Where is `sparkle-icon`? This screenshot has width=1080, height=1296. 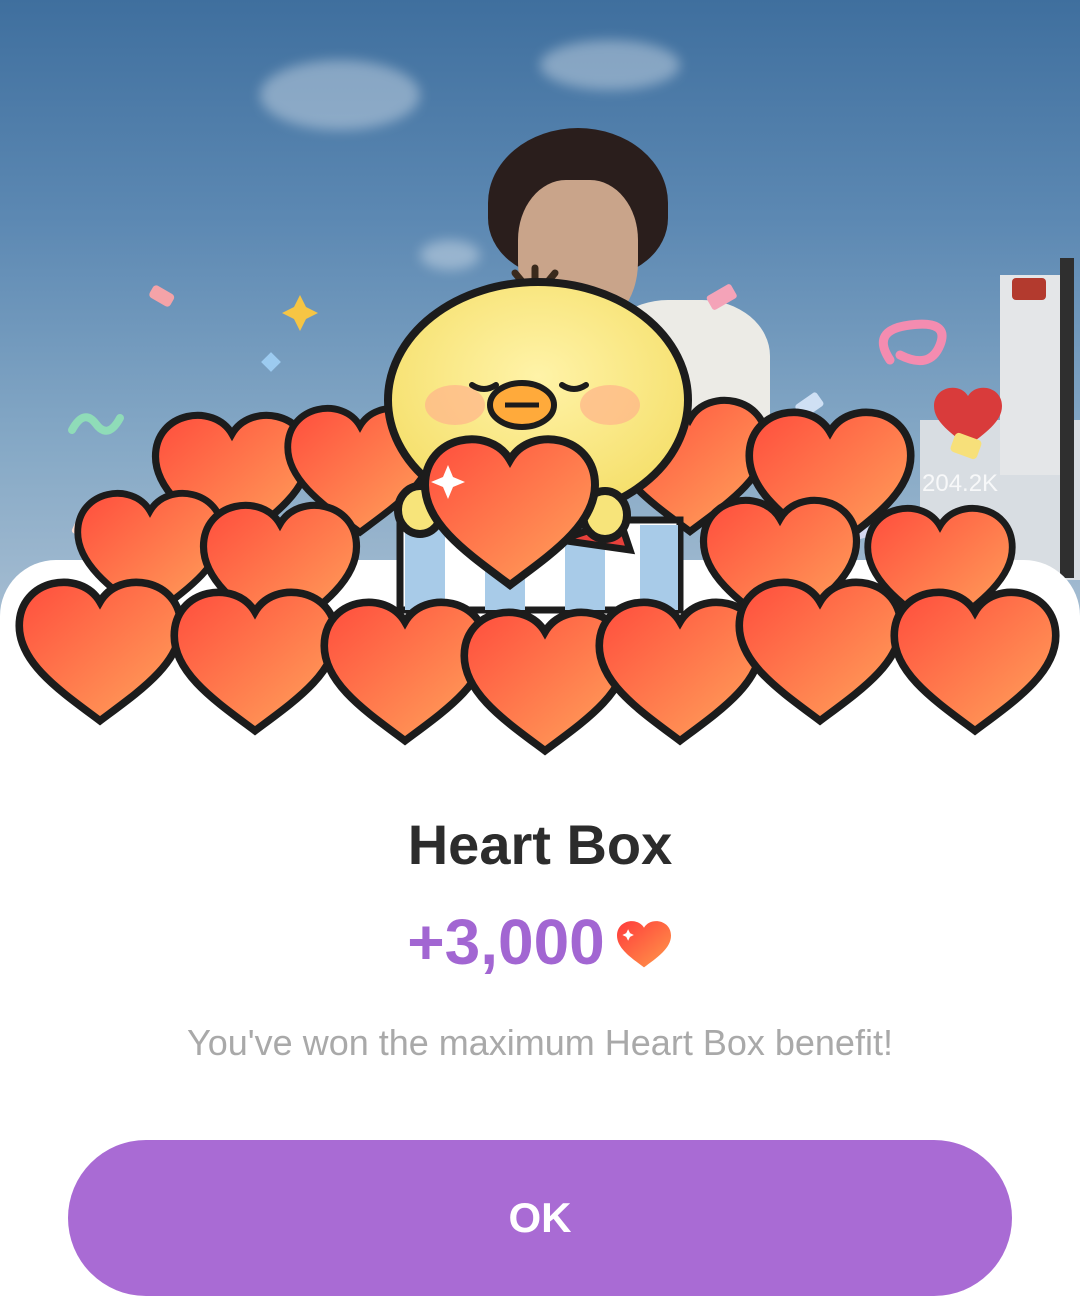
sparkle-icon is located at coordinates (300, 313).